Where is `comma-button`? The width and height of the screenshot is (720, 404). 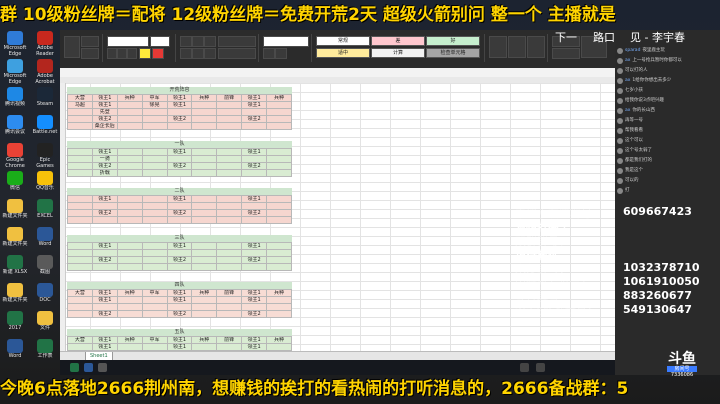 comma-button is located at coordinates (281, 53).